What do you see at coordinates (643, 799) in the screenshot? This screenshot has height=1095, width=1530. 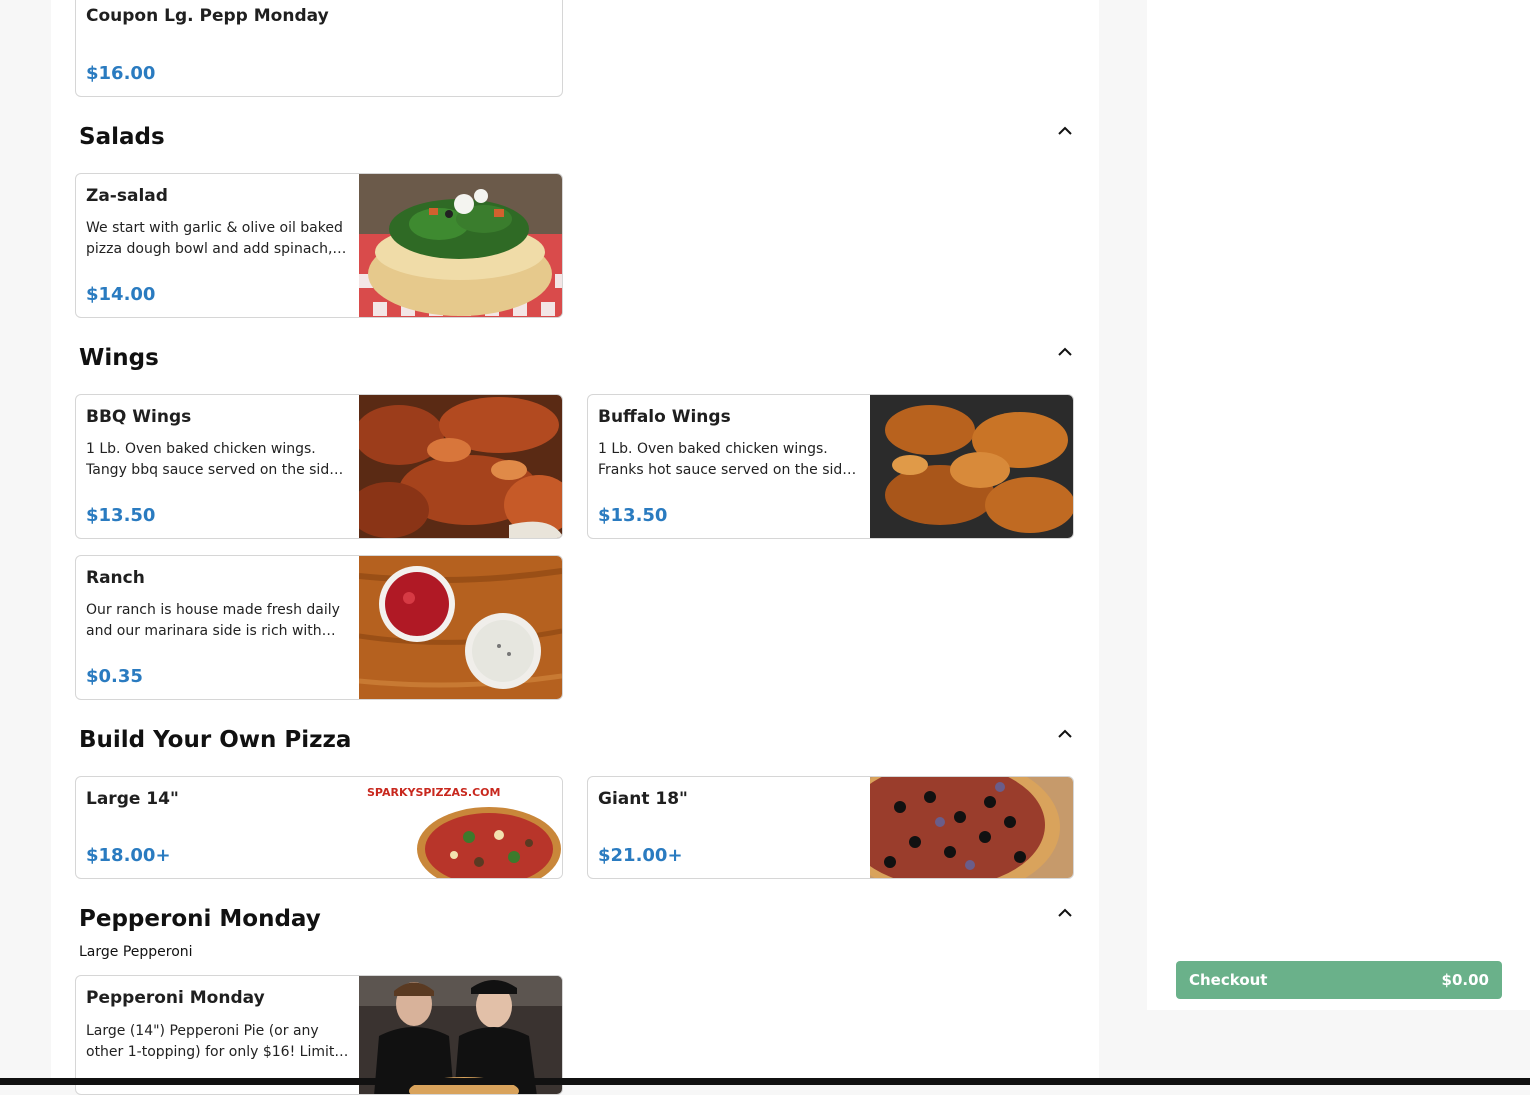 I see `item-name: Giant 18"` at bounding box center [643, 799].